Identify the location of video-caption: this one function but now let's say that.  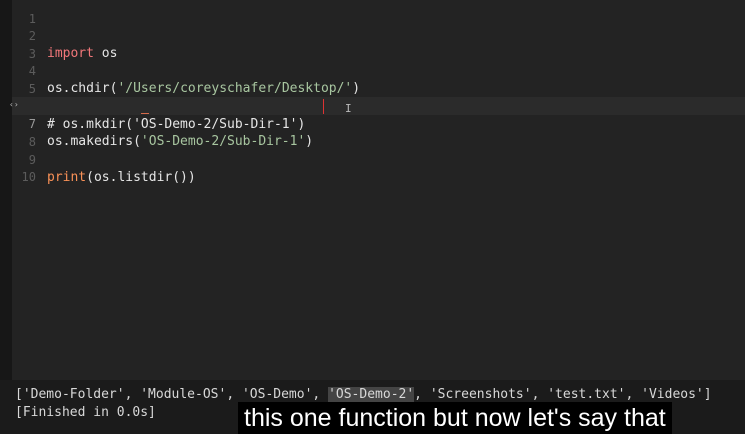
(455, 418).